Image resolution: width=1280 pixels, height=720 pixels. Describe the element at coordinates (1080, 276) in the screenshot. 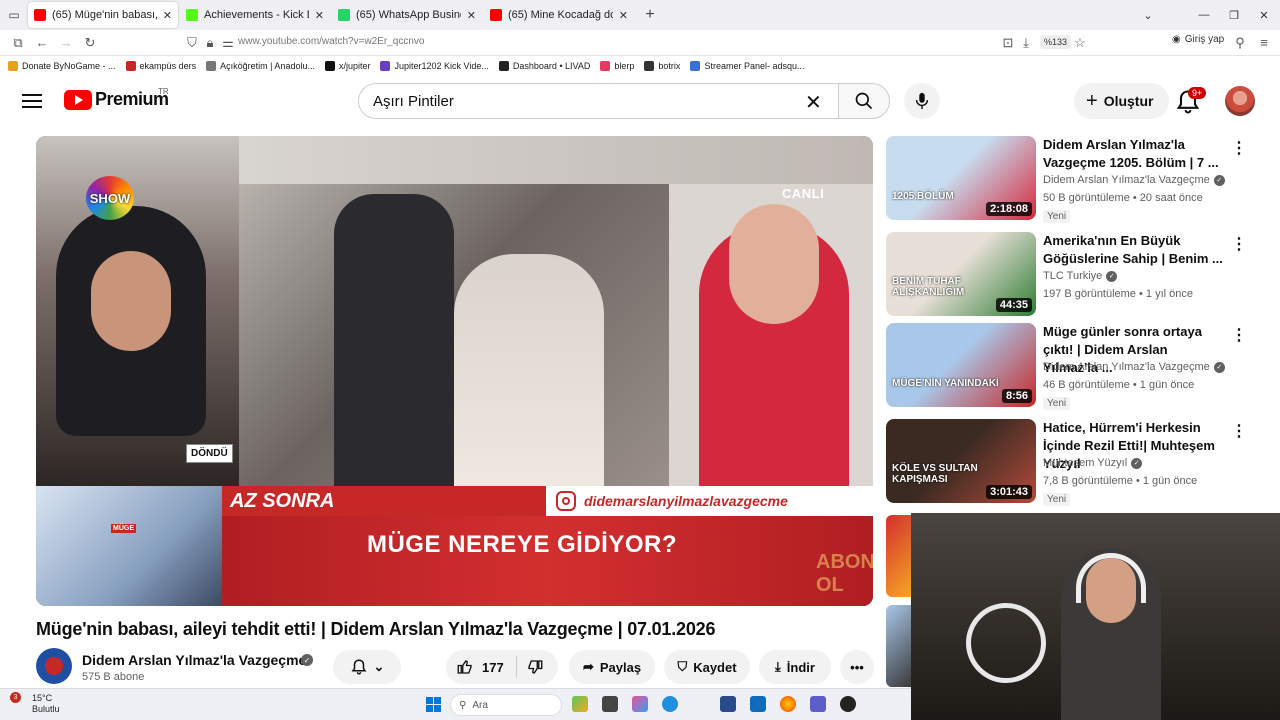

I see `recommendation-channel: TLC Turkiye ✓` at that location.